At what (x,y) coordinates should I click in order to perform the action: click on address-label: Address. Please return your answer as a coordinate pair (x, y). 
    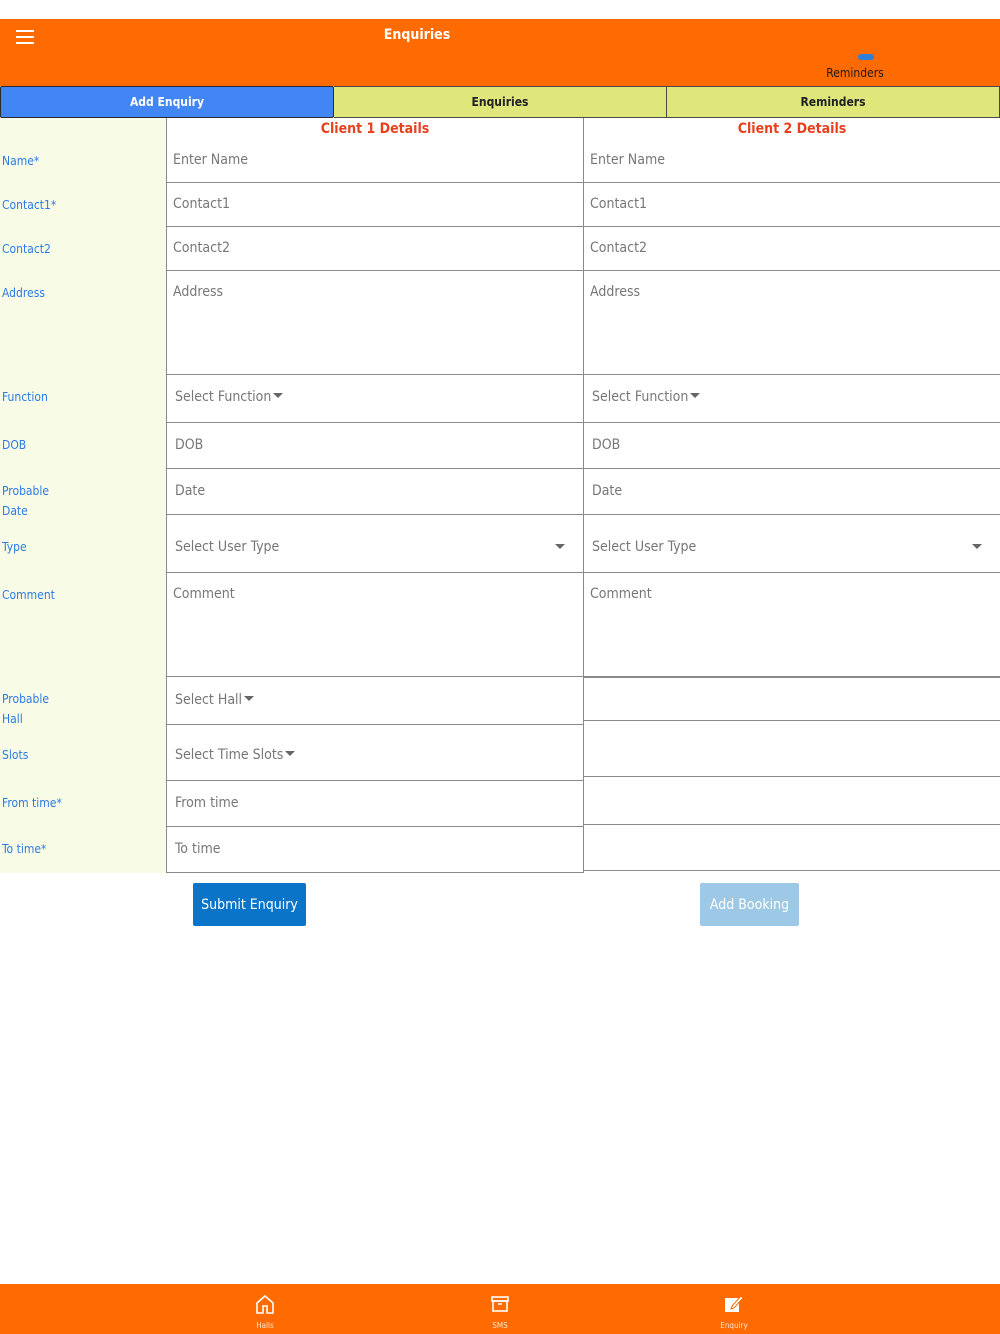
    Looking at the image, I should click on (23, 293).